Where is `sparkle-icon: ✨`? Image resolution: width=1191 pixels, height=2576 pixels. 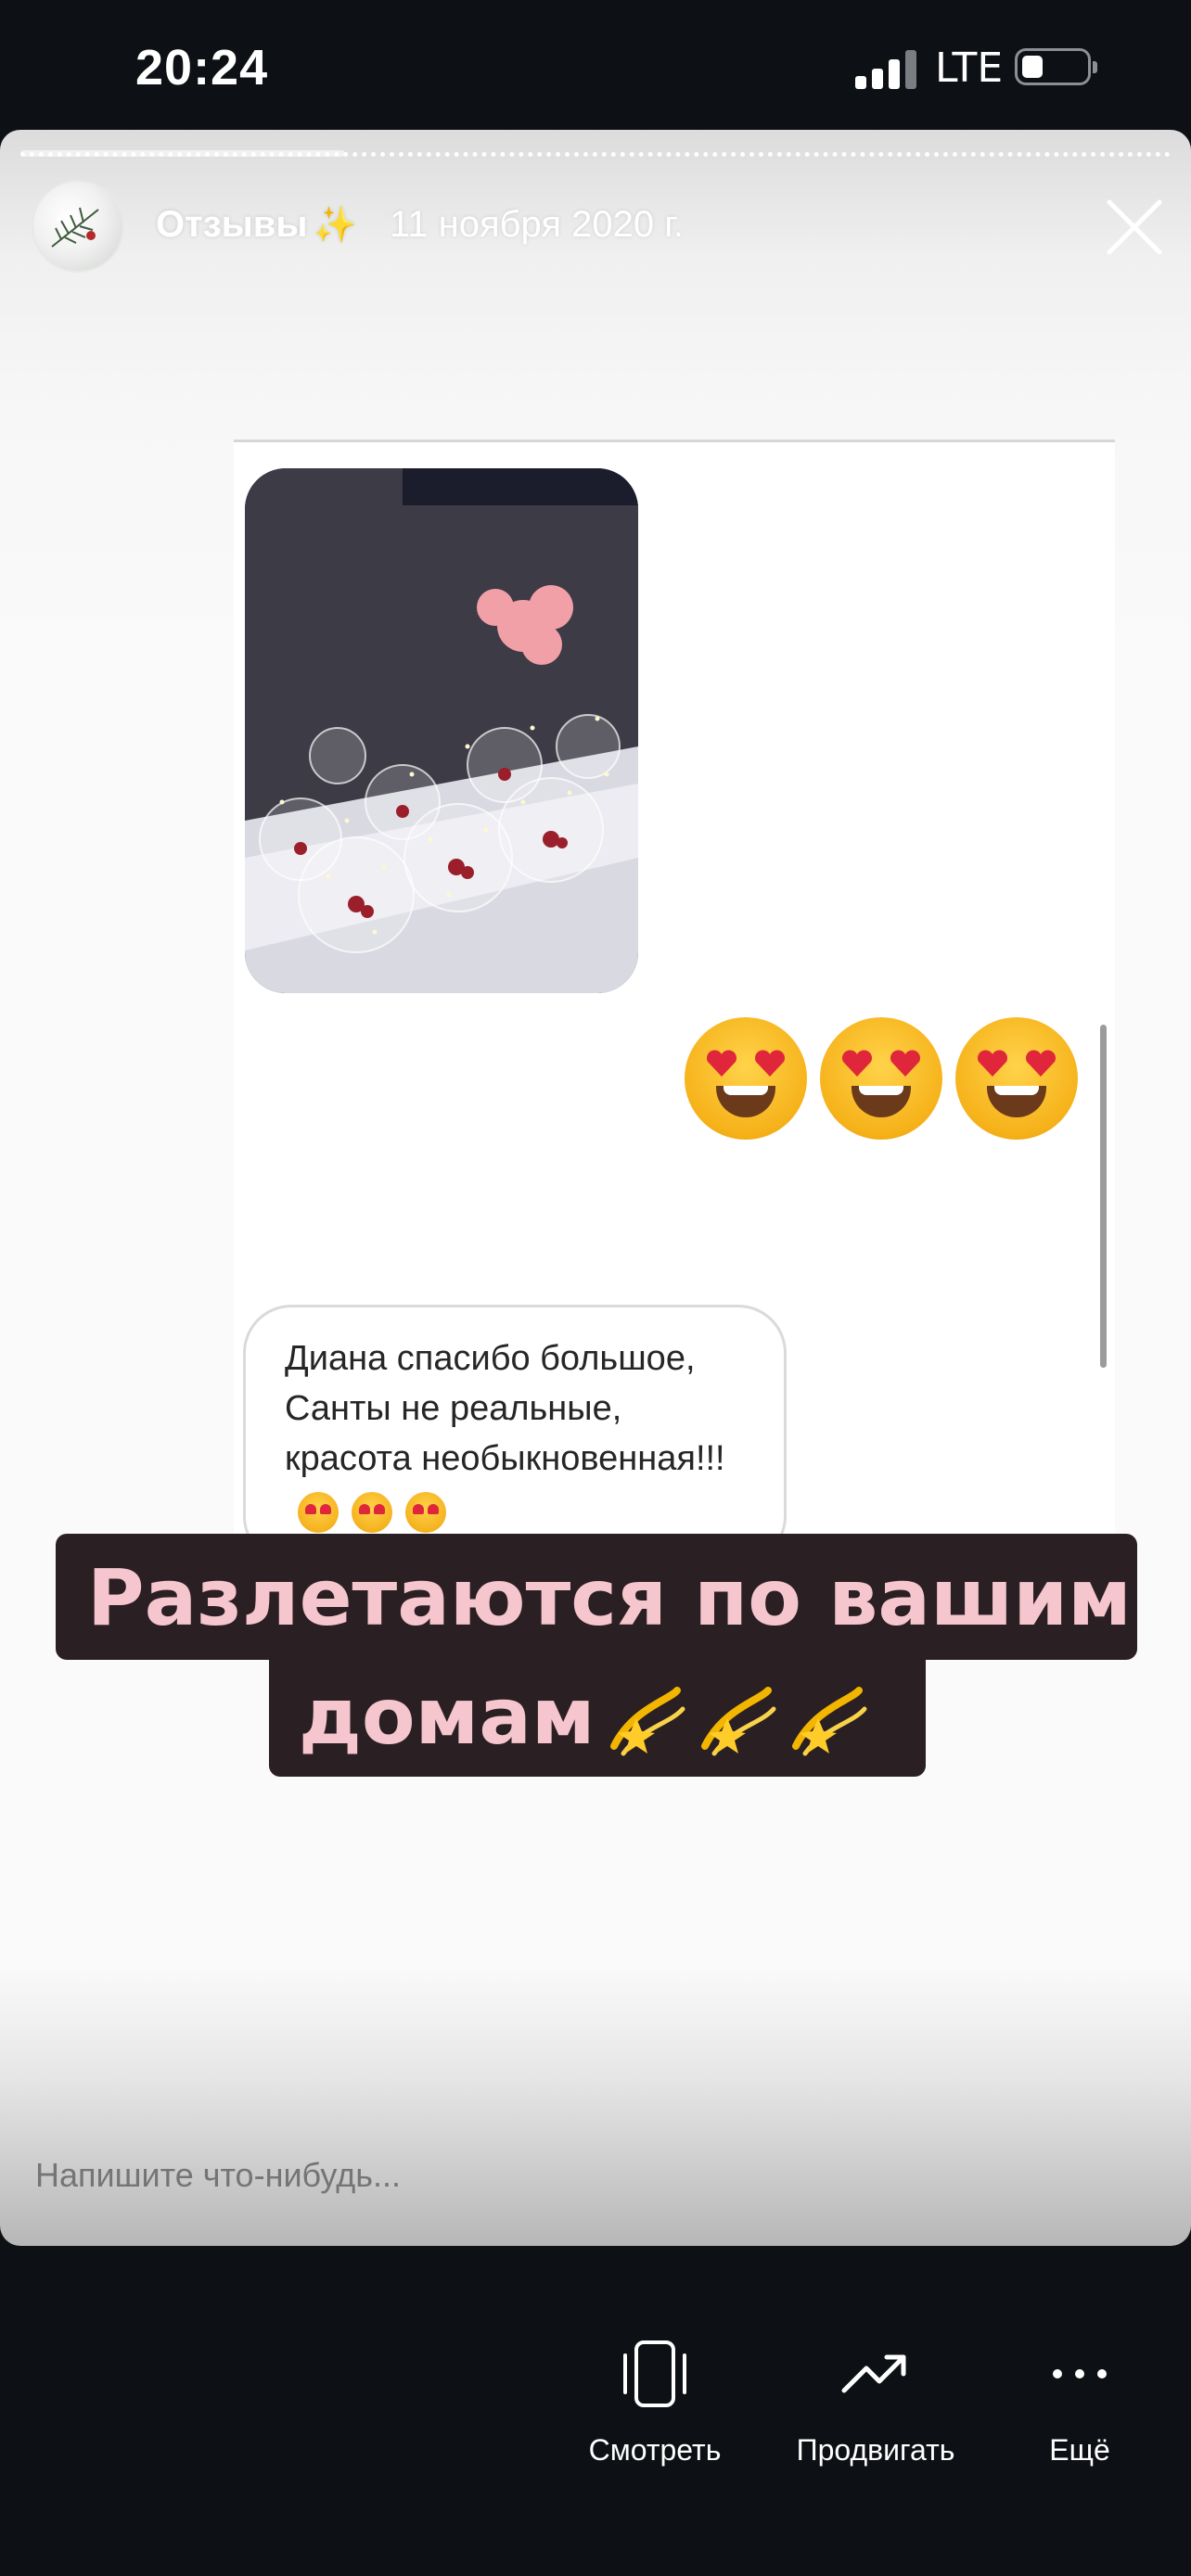 sparkle-icon: ✨ is located at coordinates (335, 226).